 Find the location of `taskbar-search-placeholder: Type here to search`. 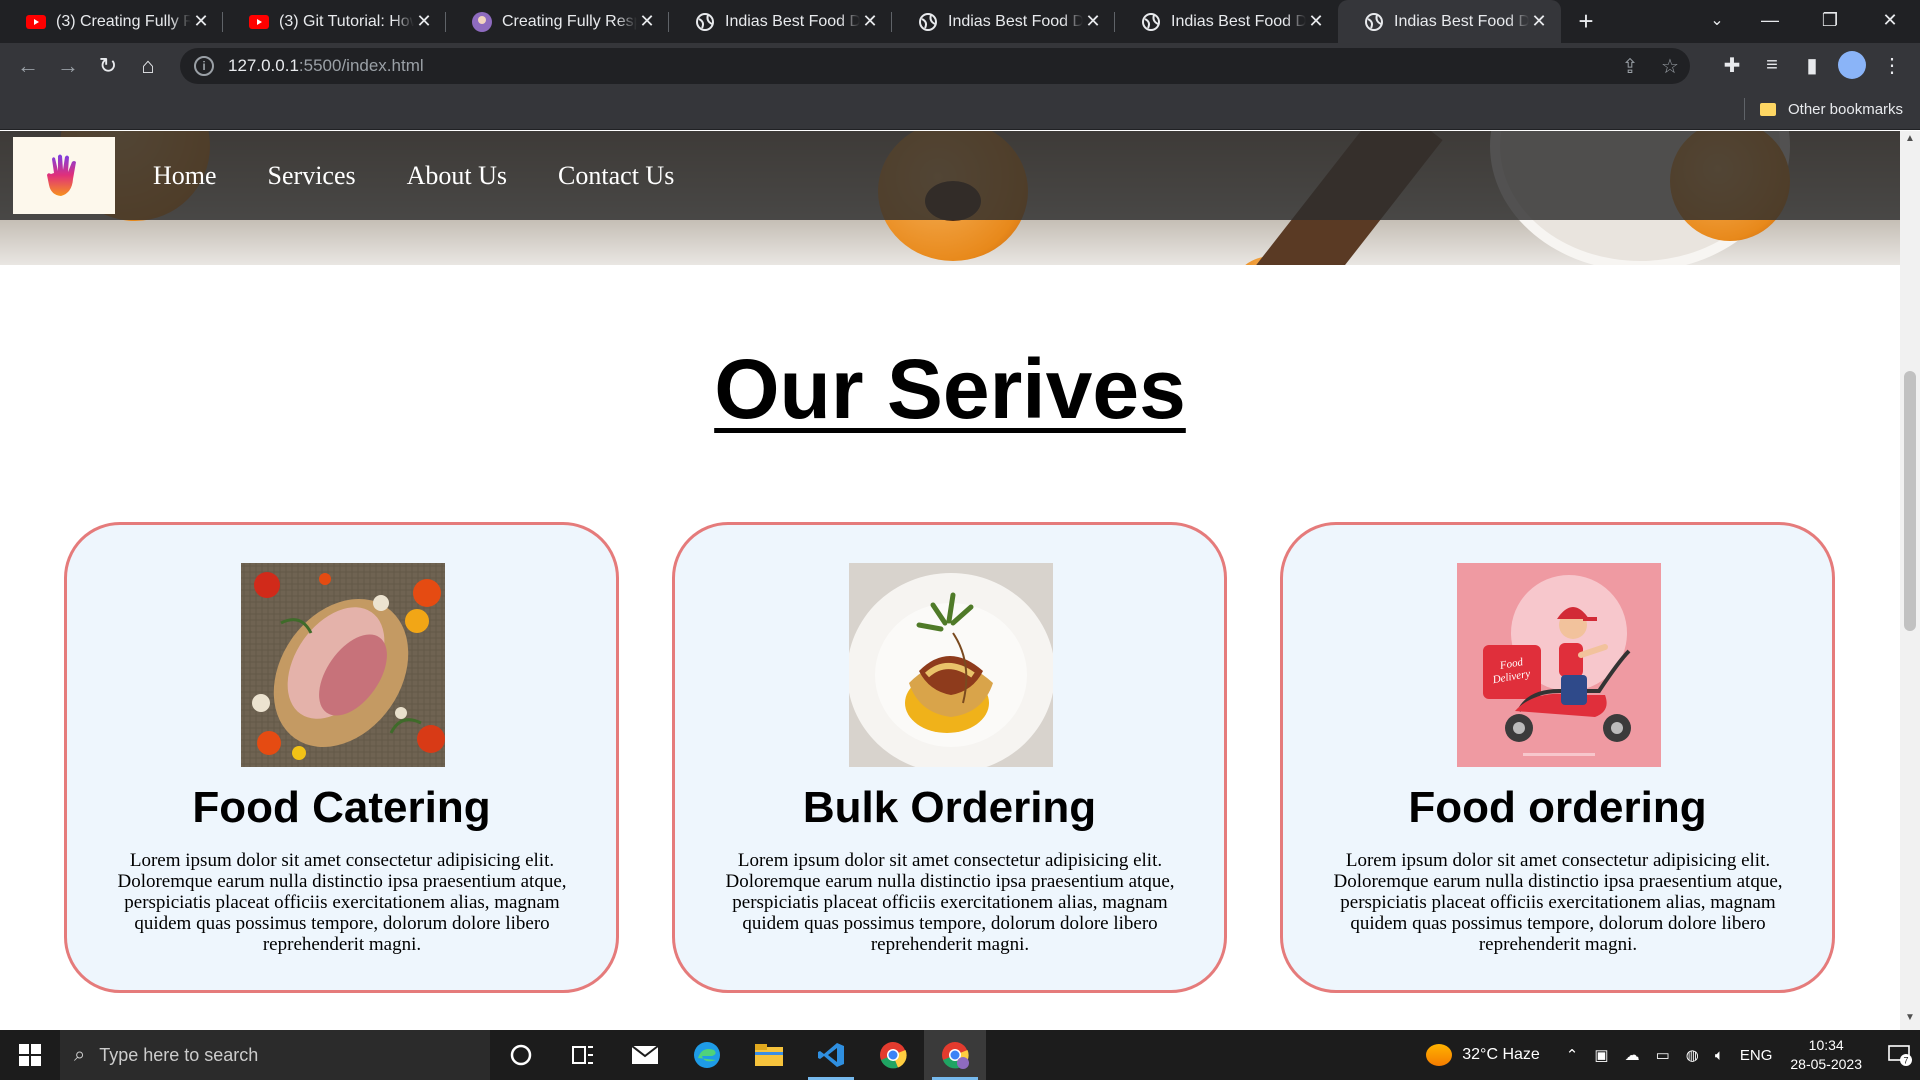

taskbar-search-placeholder: Type here to search is located at coordinates (179, 1054).